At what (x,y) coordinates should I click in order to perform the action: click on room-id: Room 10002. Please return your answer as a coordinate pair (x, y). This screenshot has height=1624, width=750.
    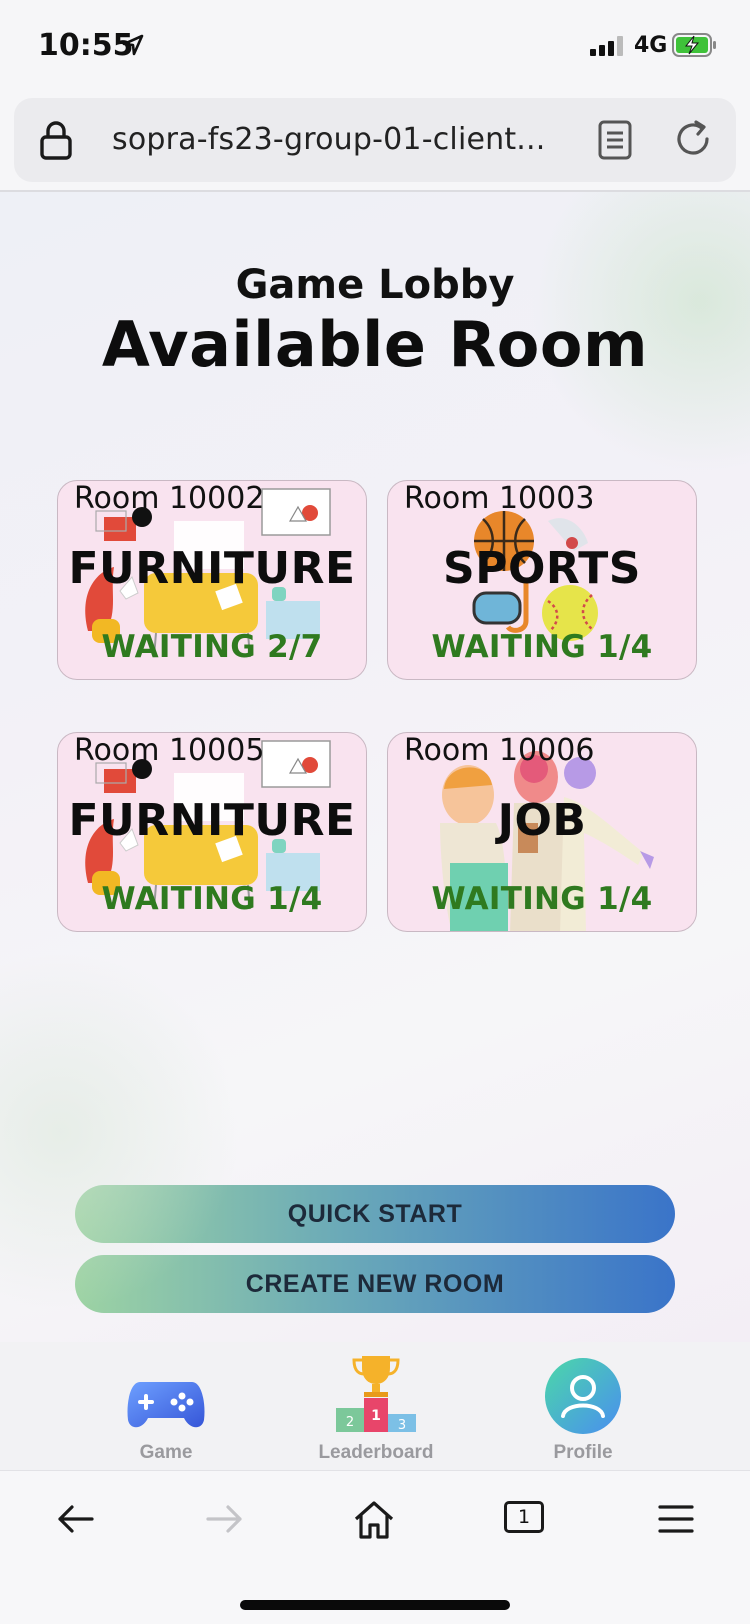
    Looking at the image, I should click on (169, 498).